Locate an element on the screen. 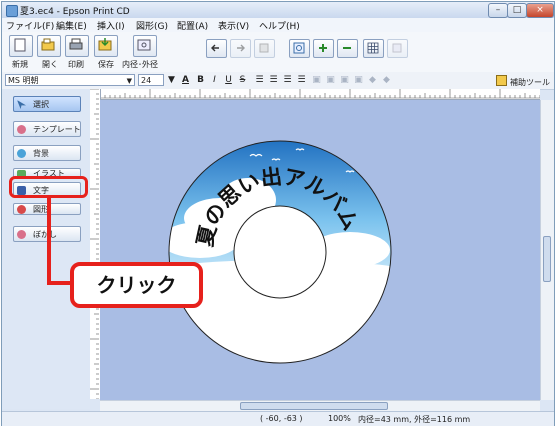 This screenshot has height=427, width=557. font-family-value: MS 明朝 is located at coordinates (23, 80).